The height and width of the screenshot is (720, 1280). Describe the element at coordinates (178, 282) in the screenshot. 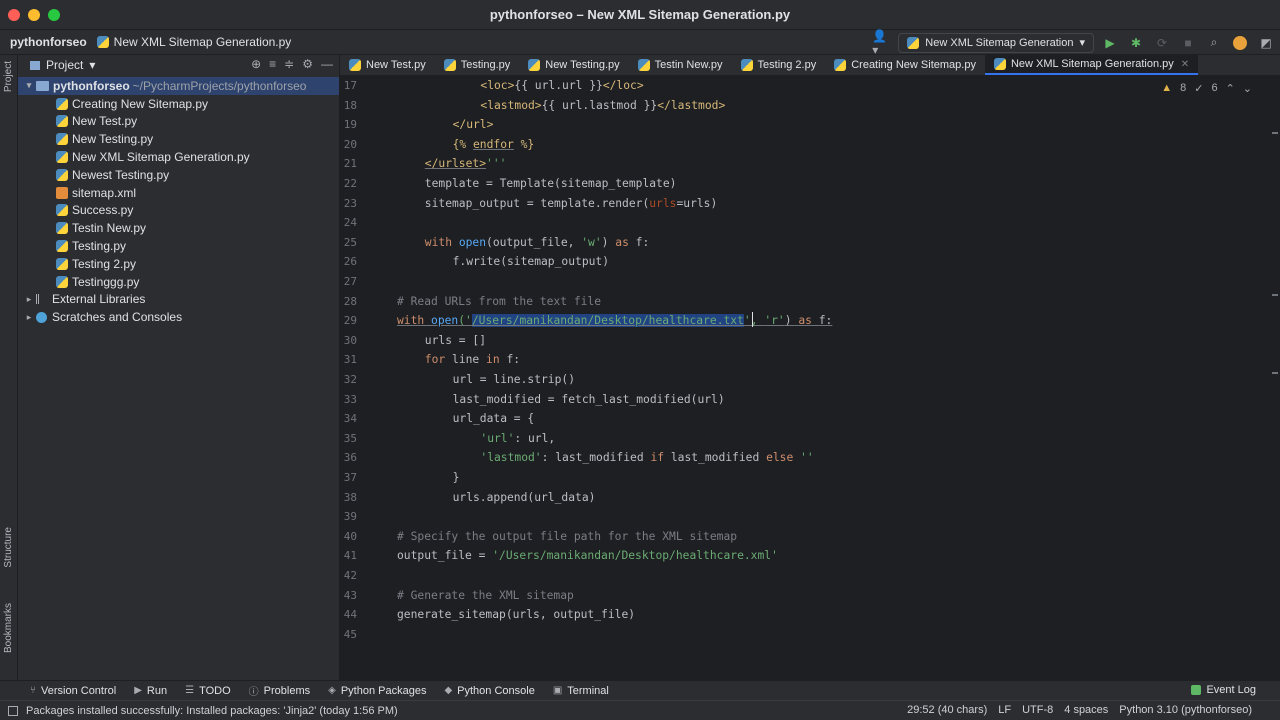

I see `tree-file: Testinggg.py` at that location.